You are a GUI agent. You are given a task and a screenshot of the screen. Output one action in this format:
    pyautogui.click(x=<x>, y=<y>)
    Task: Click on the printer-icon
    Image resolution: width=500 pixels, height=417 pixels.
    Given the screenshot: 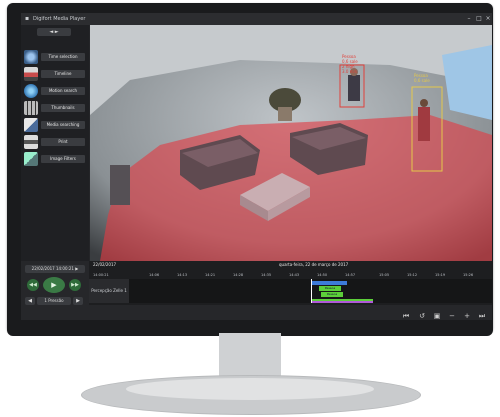 What is the action you would take?
    pyautogui.click(x=31, y=142)
    